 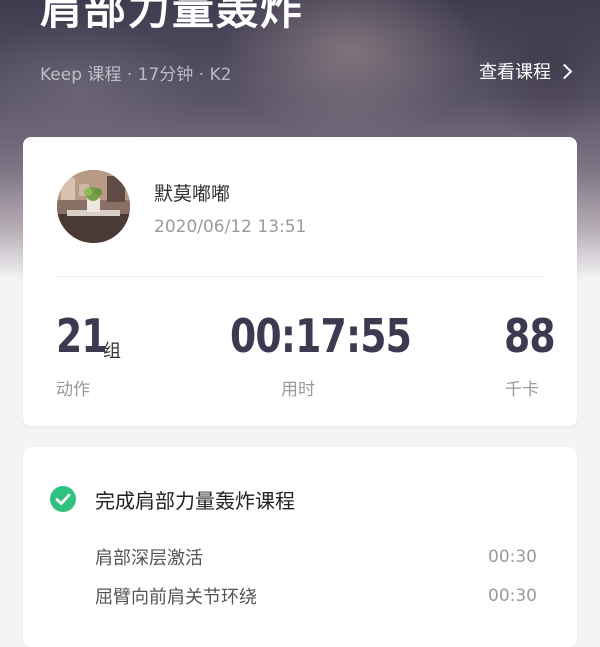 I want to click on exercise-row: 屈臂向前肩关节环绕 00:30, so click(x=316, y=596).